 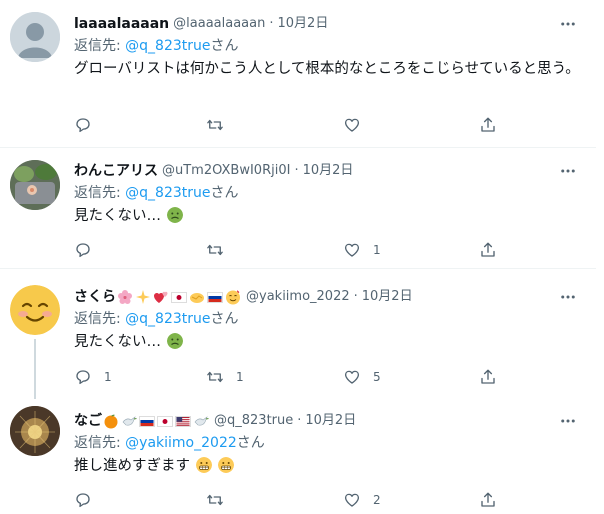 What do you see at coordinates (226, 171) in the screenshot?
I see `user-handle: @uTm2OXBwI0Rji0I` at bounding box center [226, 171].